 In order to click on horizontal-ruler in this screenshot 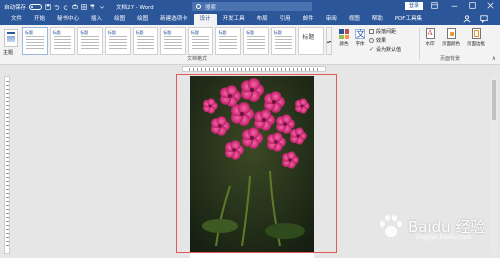, I will do `click(254, 69)`.